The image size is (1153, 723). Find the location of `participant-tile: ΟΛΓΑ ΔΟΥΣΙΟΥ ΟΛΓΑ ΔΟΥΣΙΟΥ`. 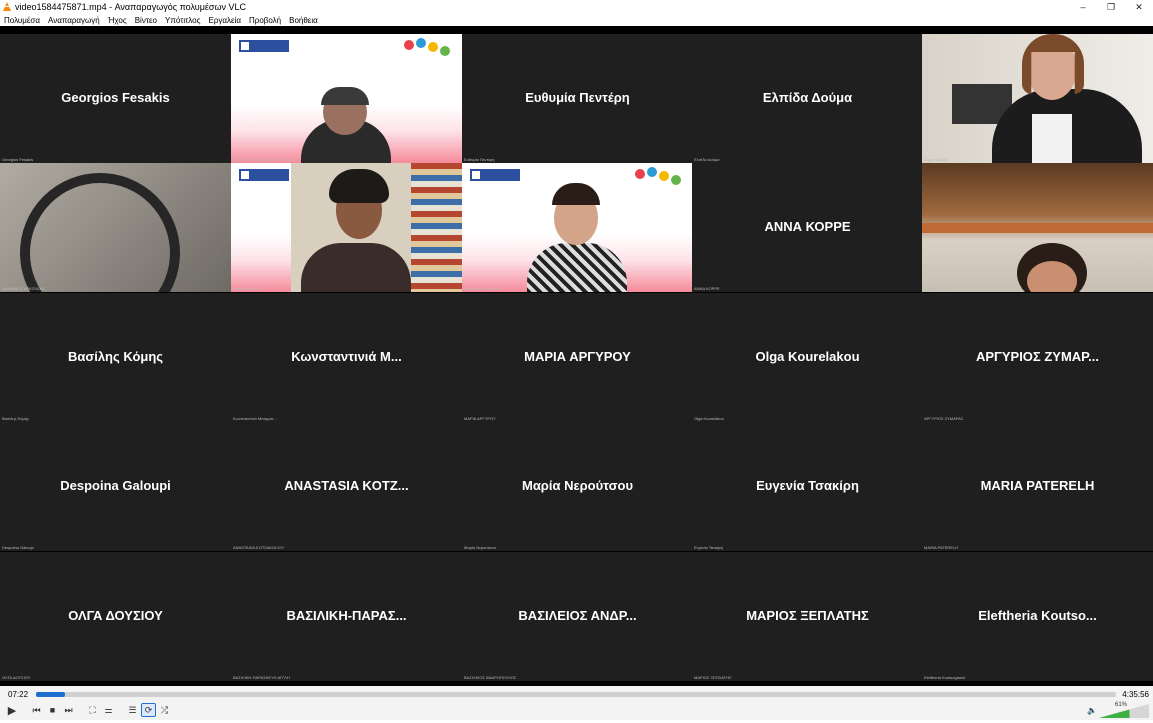

participant-tile: ΟΛΓΑ ΔΟΥΣΙΟΥ ΟΛΓΑ ΔΟΥΣΙΟΥ is located at coordinates (115, 616).